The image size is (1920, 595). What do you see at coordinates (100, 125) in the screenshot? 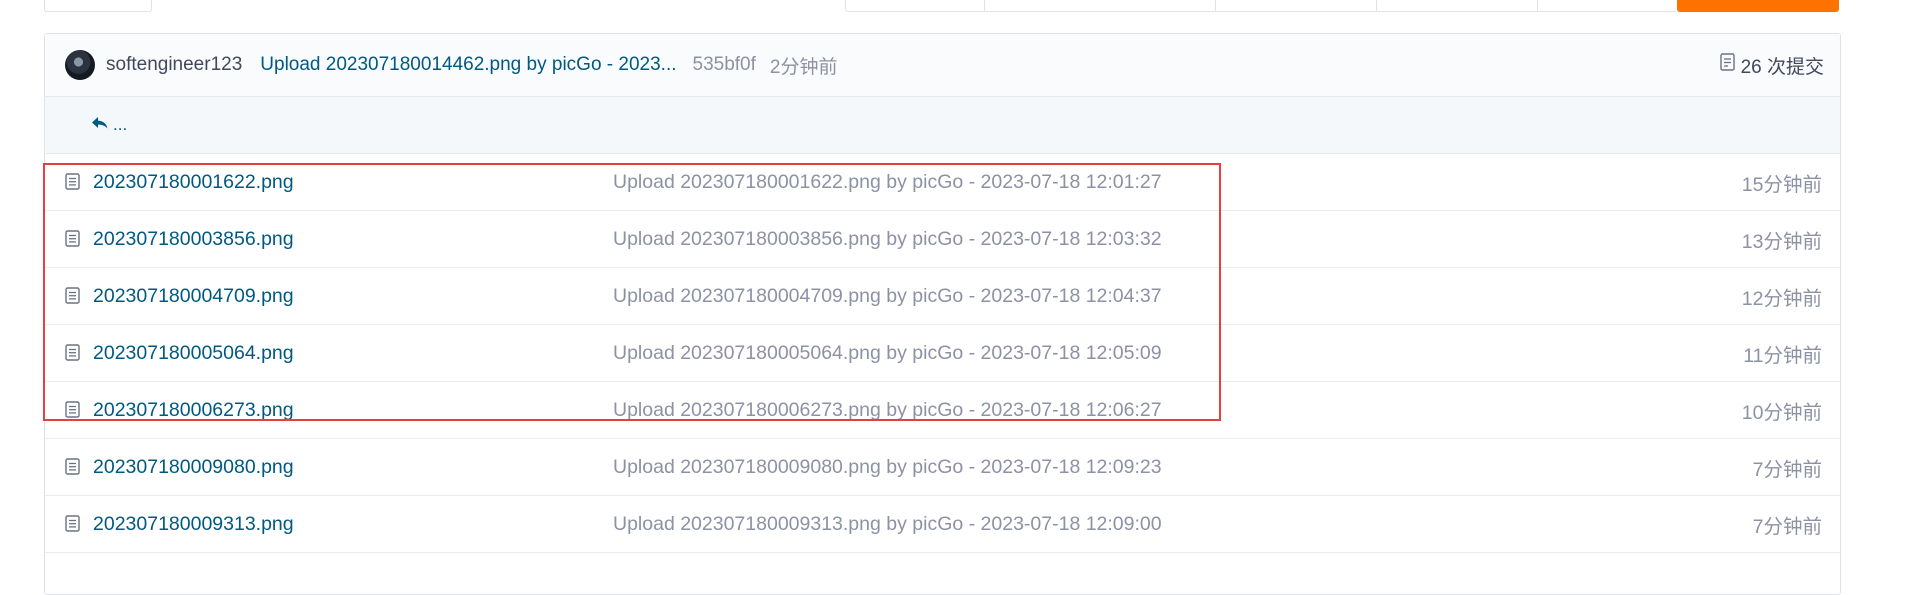
I see `reply-arrow-icon` at bounding box center [100, 125].